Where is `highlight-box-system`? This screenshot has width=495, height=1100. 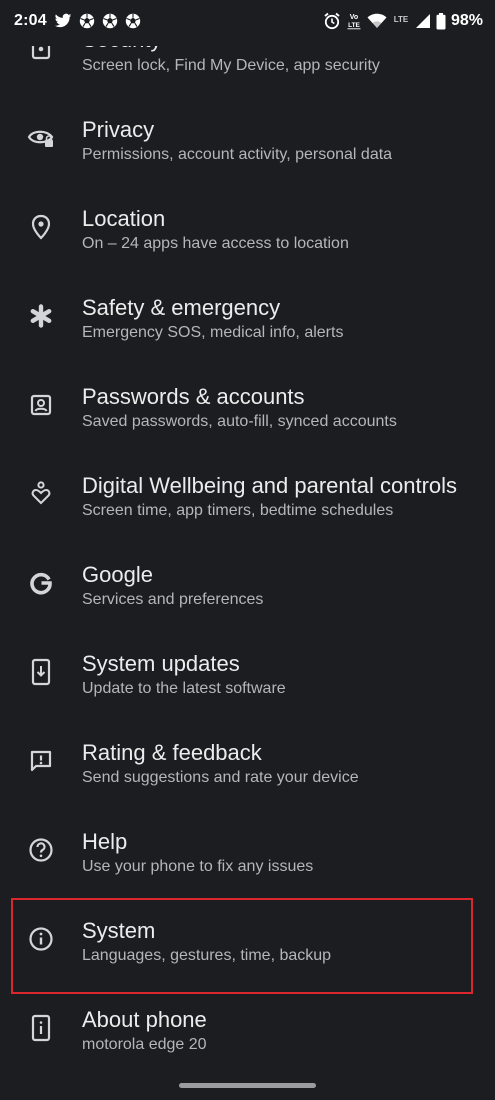 highlight-box-system is located at coordinates (242, 946).